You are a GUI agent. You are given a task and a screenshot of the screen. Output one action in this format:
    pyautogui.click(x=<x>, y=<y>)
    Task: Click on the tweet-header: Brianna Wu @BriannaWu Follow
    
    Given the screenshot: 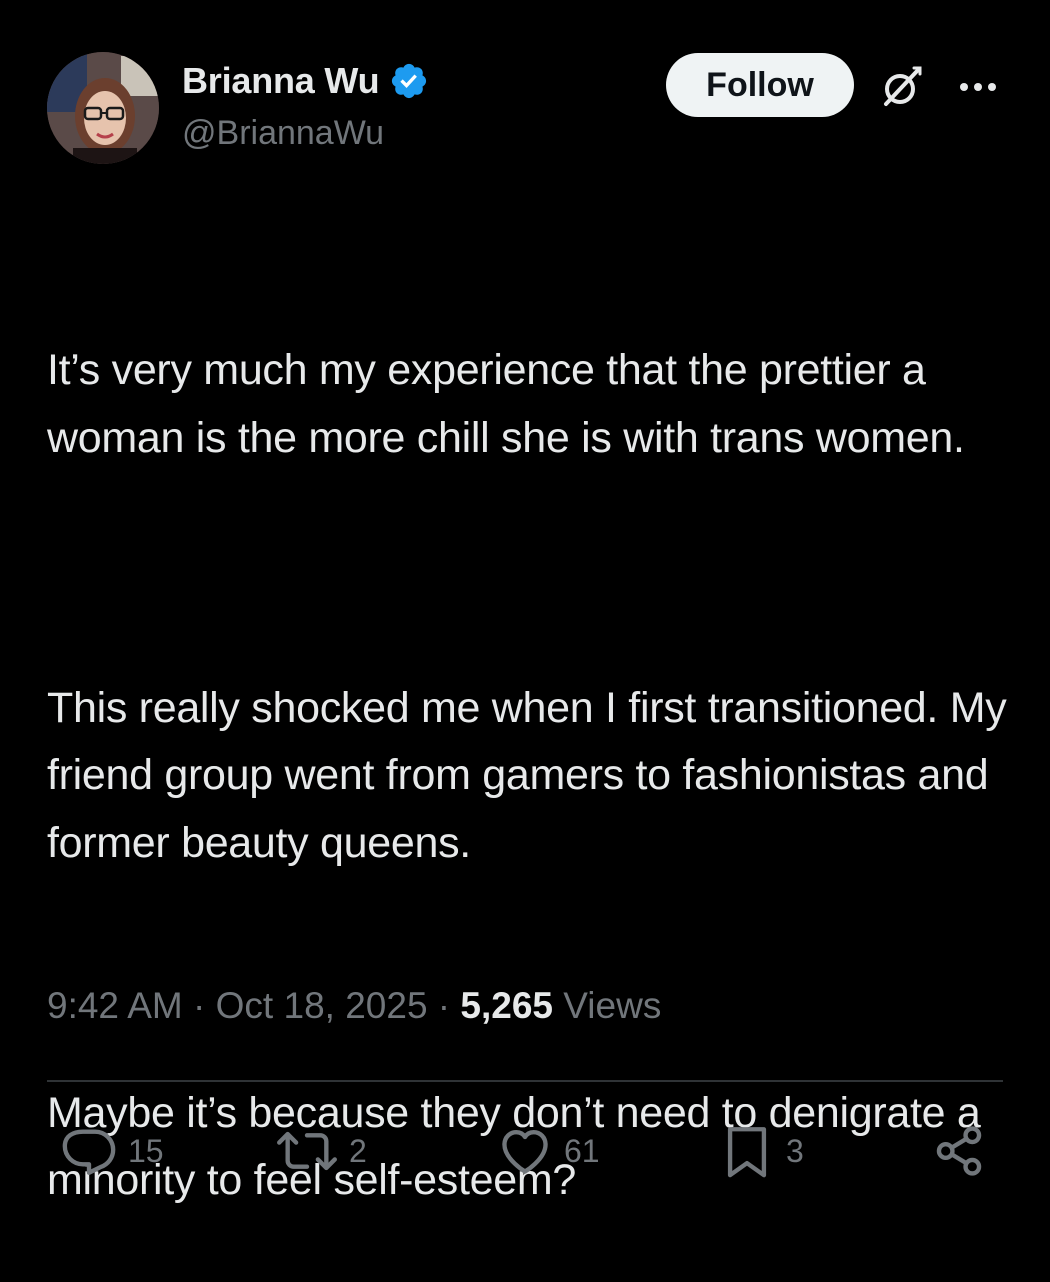 What is the action you would take?
    pyautogui.click(x=525, y=90)
    